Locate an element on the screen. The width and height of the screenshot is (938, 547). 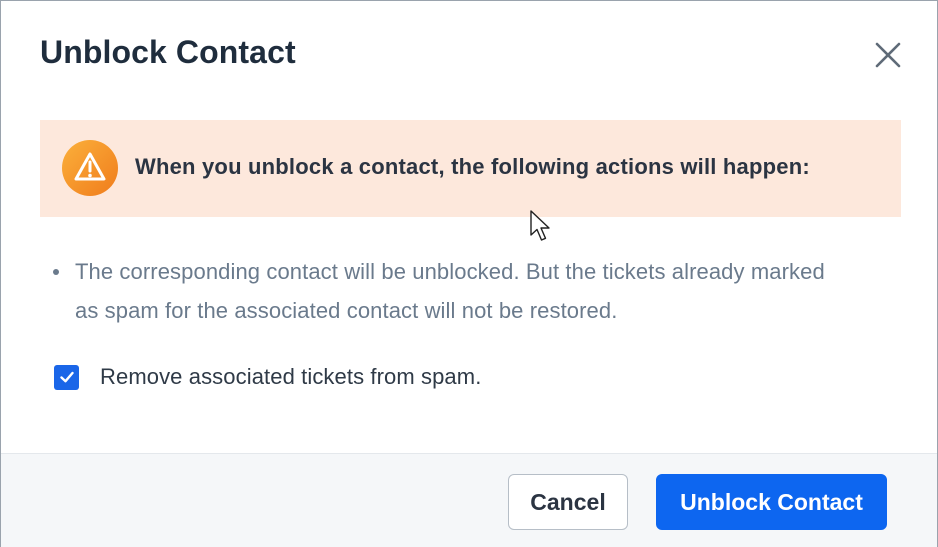
remove-from-spam-option: Remove associated tickets from spam. is located at coordinates (267, 377).